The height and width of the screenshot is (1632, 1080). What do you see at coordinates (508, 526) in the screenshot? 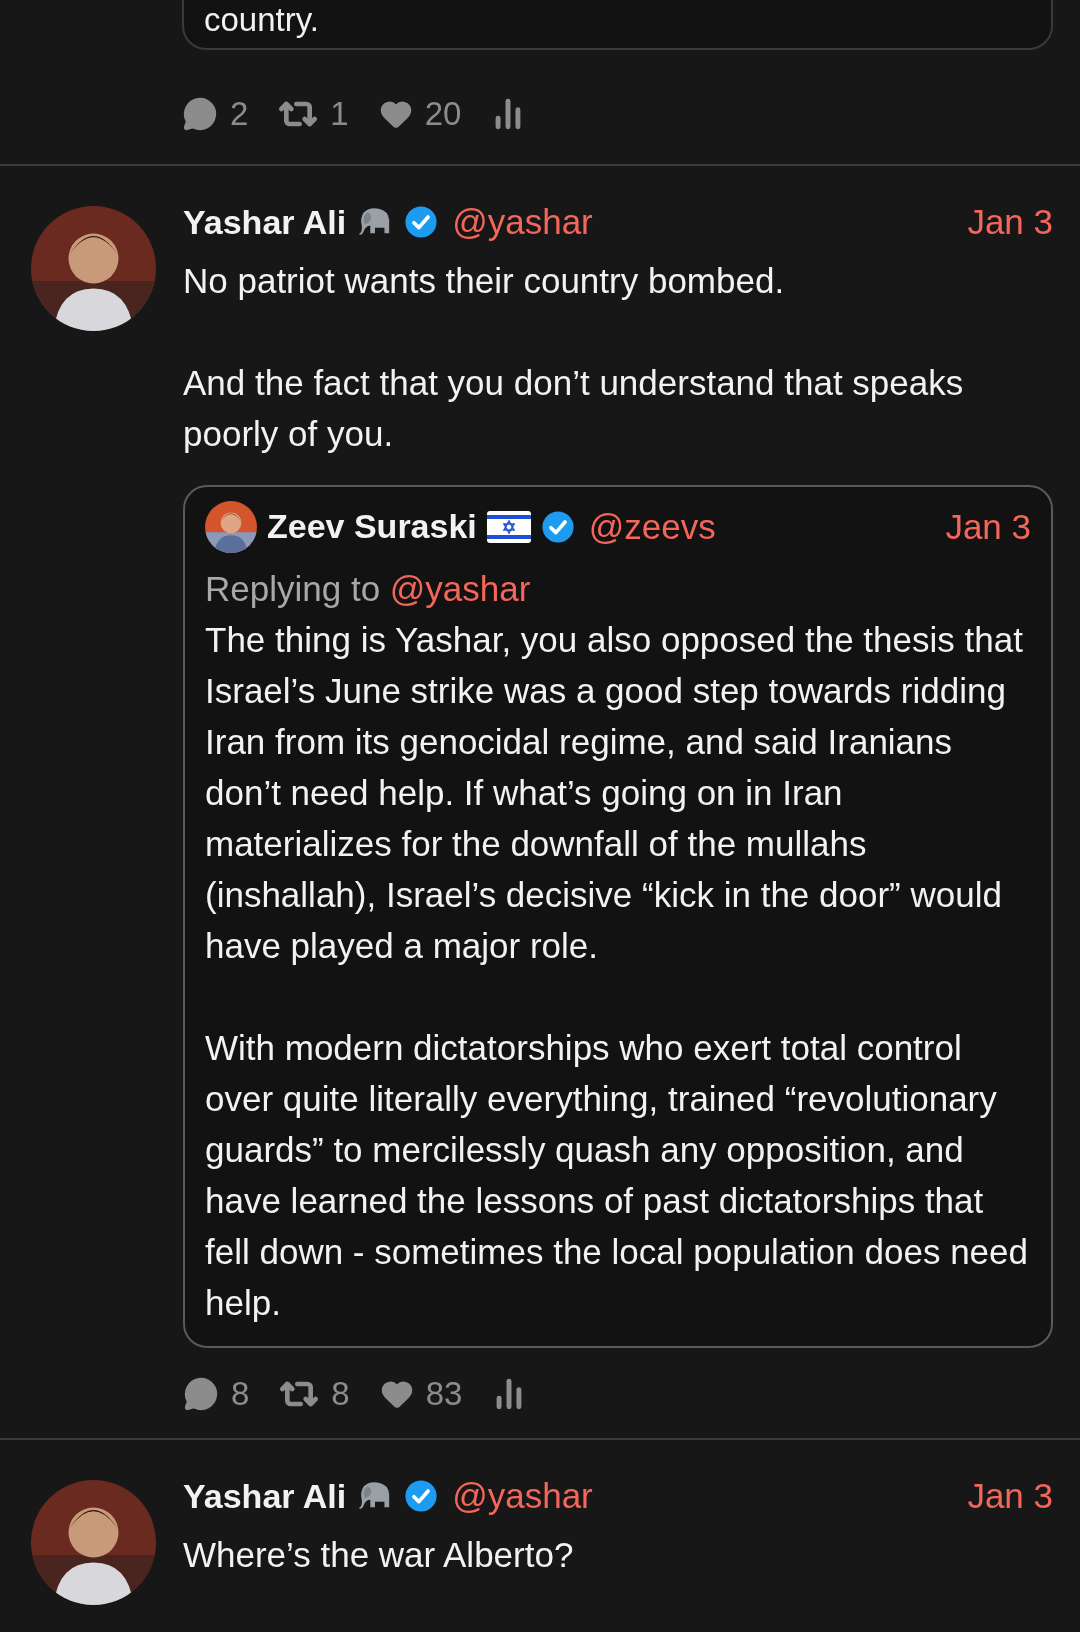
I see `flag-icon` at bounding box center [508, 526].